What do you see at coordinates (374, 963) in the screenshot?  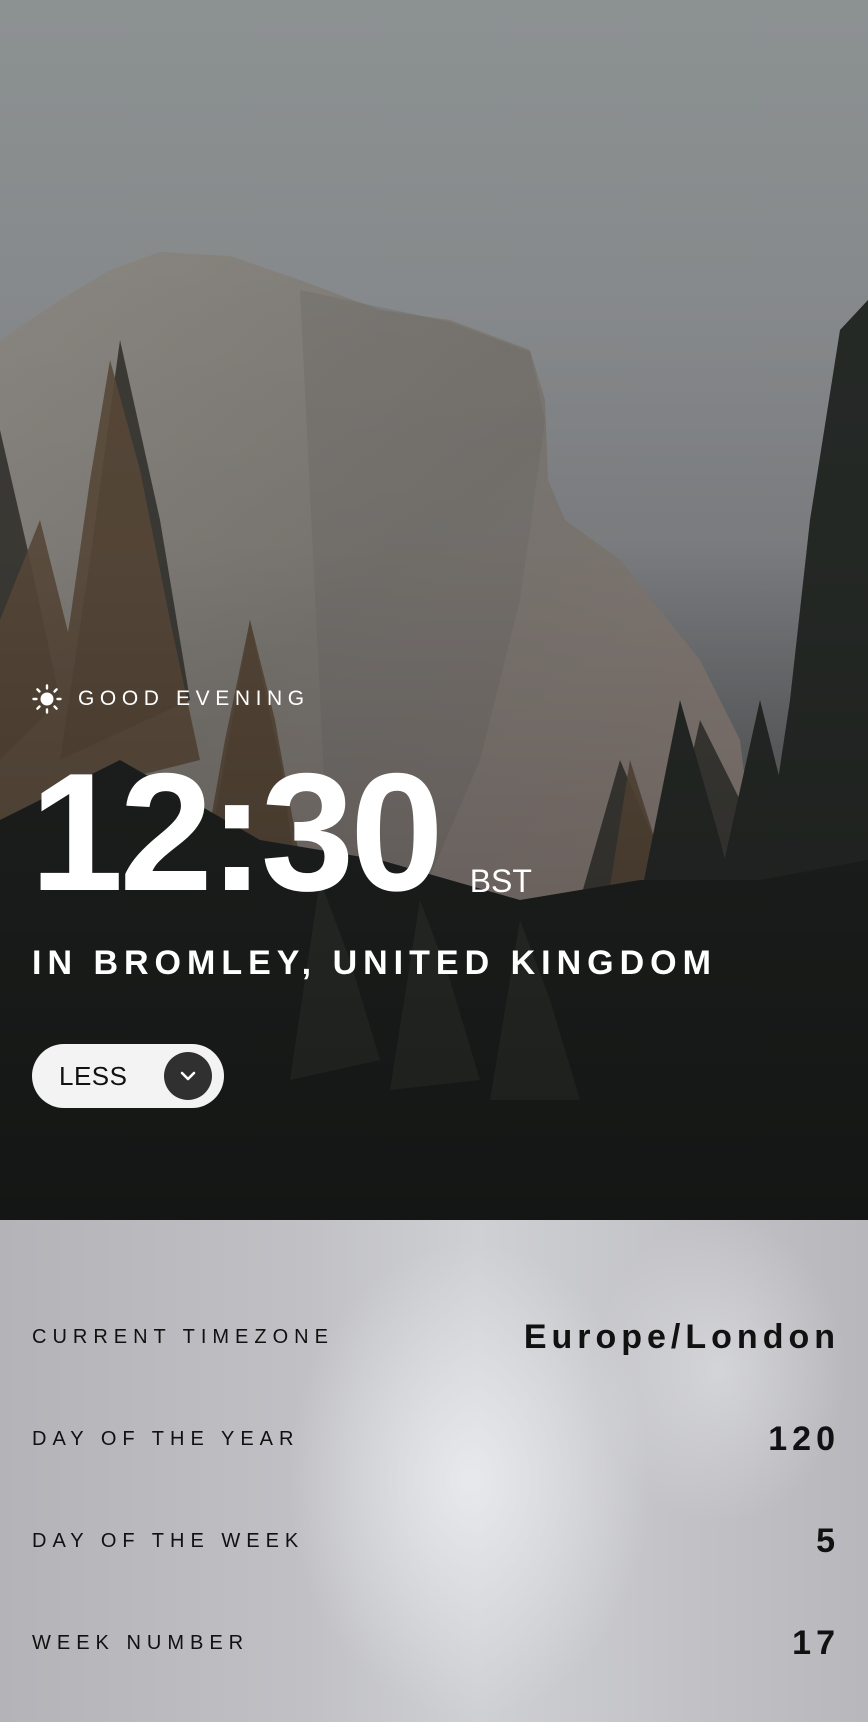 I see `location-text: IN BROMLEY, UNITED KINGDOM` at bounding box center [374, 963].